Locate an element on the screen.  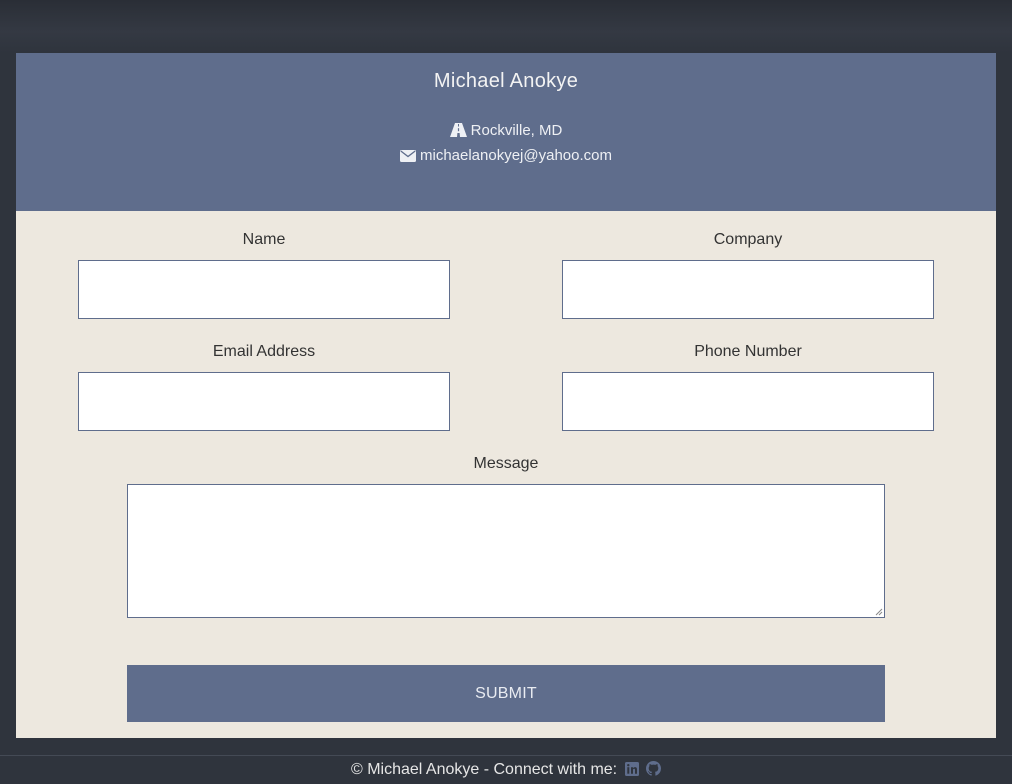
email-input is located at coordinates (264, 401).